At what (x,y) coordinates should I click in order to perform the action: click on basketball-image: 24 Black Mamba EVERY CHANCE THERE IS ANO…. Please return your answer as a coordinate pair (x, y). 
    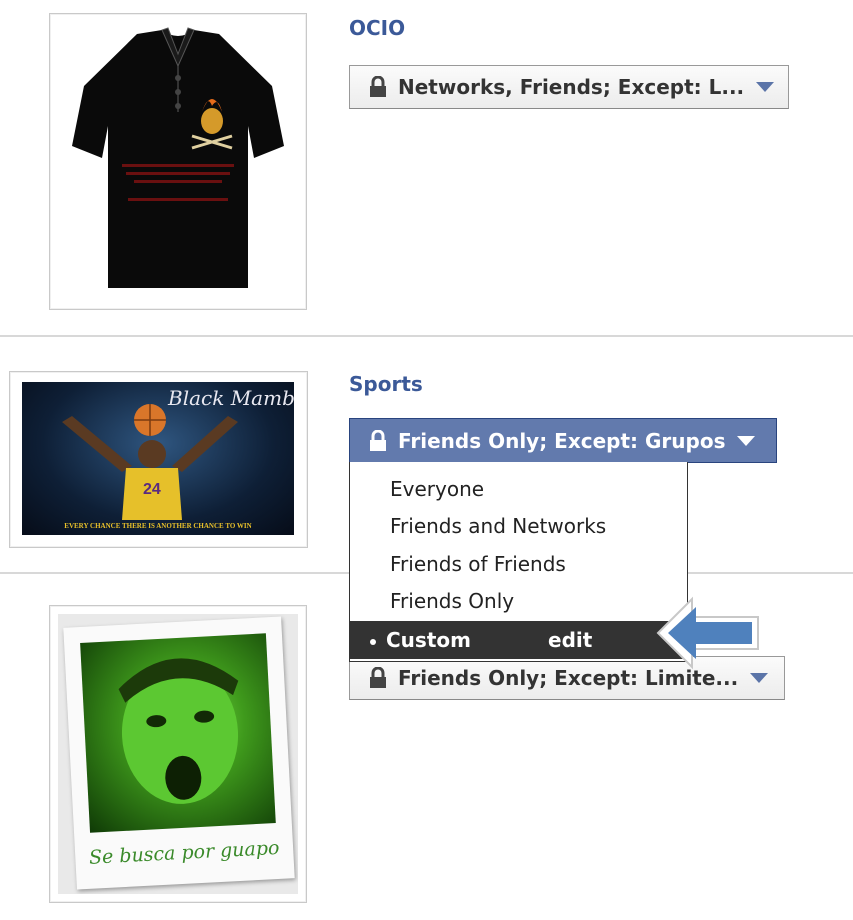
    Looking at the image, I should click on (158, 458).